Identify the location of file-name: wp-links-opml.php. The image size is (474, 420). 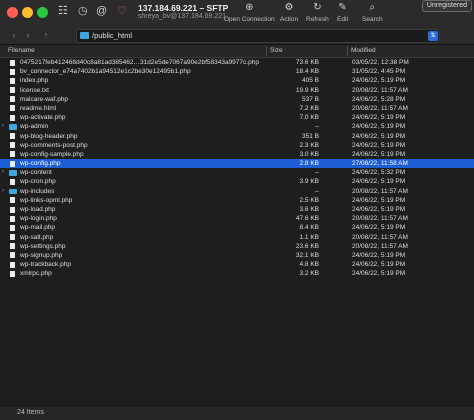
(46, 200).